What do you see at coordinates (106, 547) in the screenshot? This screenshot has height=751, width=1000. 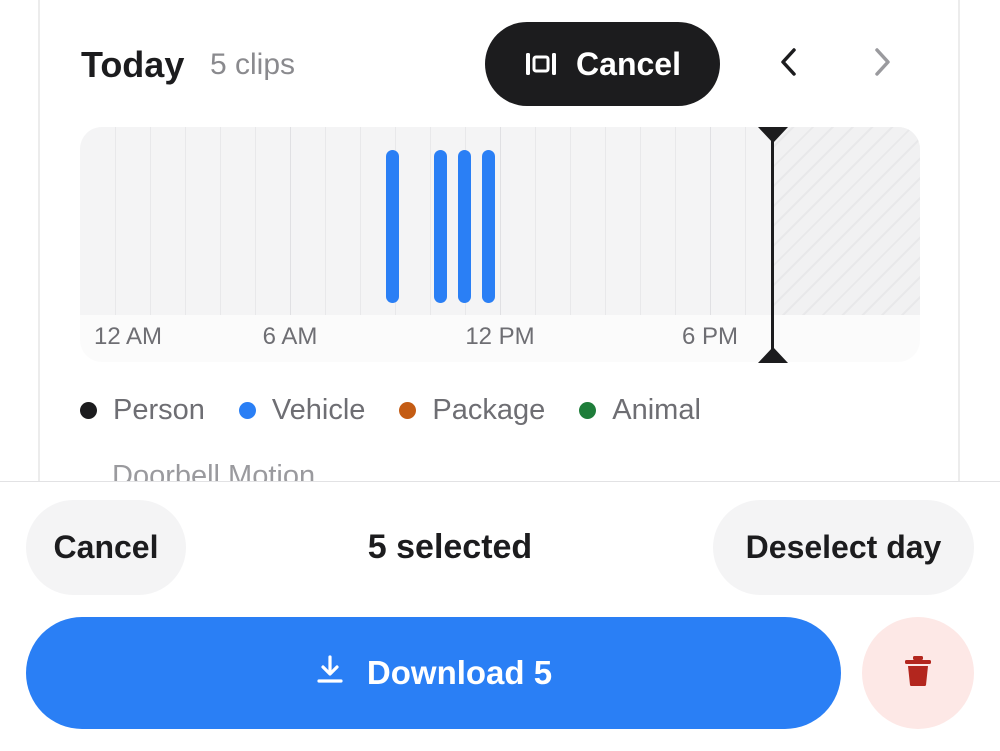 I see `cancel-button: Cancel` at bounding box center [106, 547].